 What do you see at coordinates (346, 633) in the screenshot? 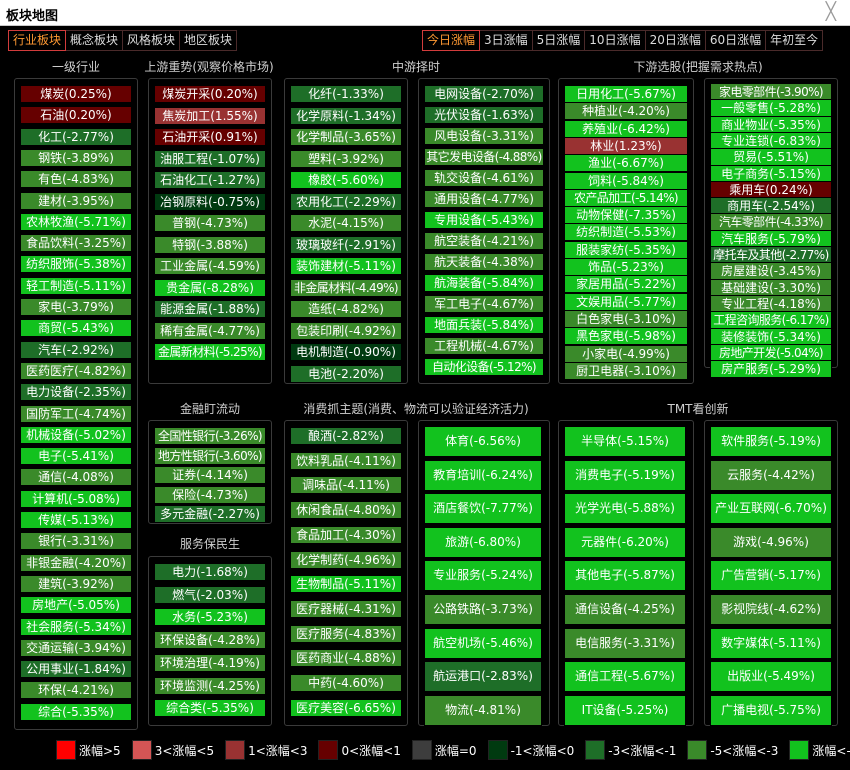
I see `sector-cell-xiaofei_a-8: 医疗服务(-4.83%)` at bounding box center [346, 633].